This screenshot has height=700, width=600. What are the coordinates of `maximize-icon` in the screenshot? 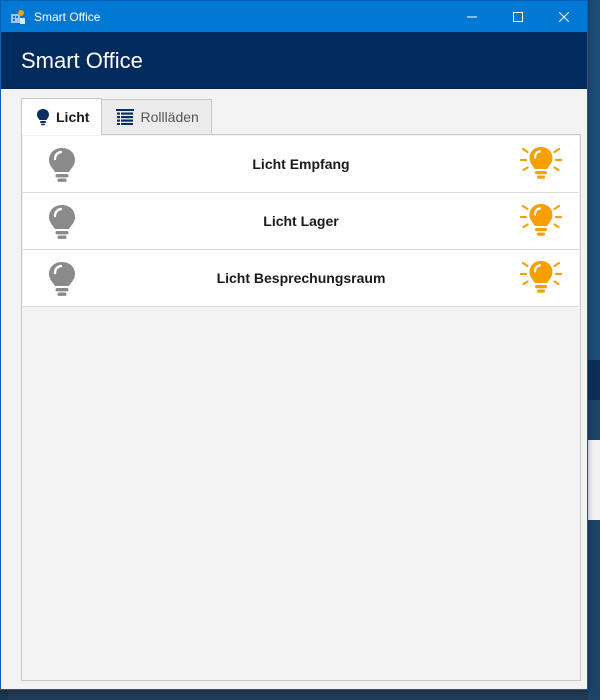 It's located at (518, 16).